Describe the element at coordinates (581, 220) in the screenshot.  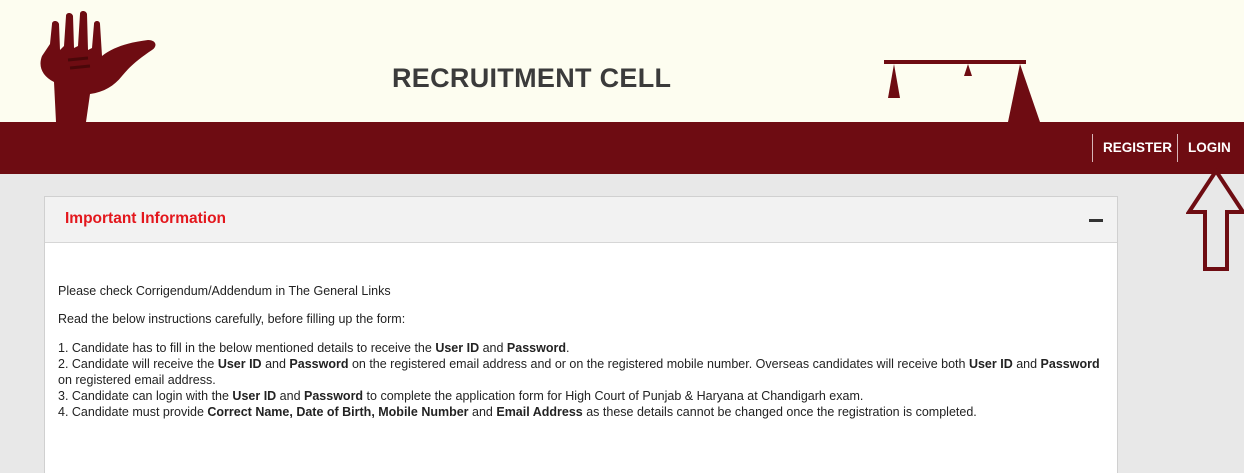
I see `panel-header: Important Information` at that location.